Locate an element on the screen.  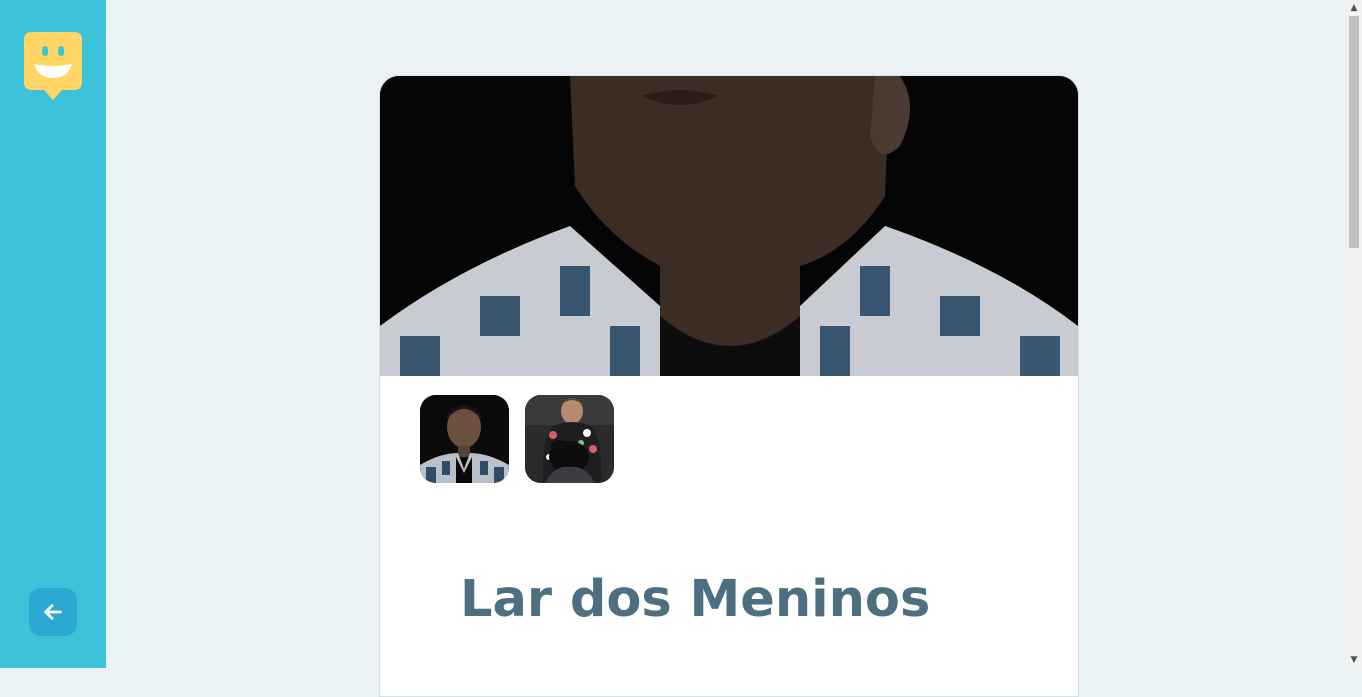
vertical-scrollbar: ▲ ▼ is located at coordinates (1354, 334).